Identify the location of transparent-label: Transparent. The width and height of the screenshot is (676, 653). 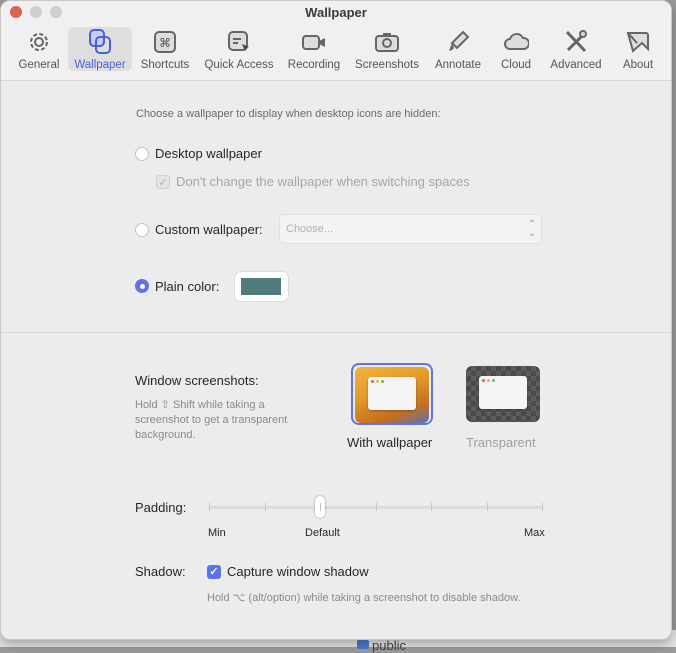
(501, 442).